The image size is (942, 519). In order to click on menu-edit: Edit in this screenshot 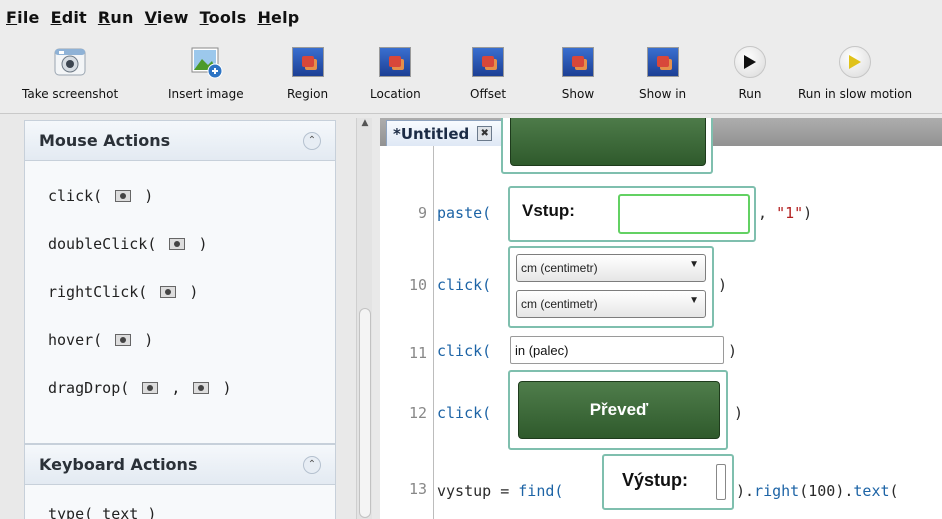, I will do `click(69, 17)`.